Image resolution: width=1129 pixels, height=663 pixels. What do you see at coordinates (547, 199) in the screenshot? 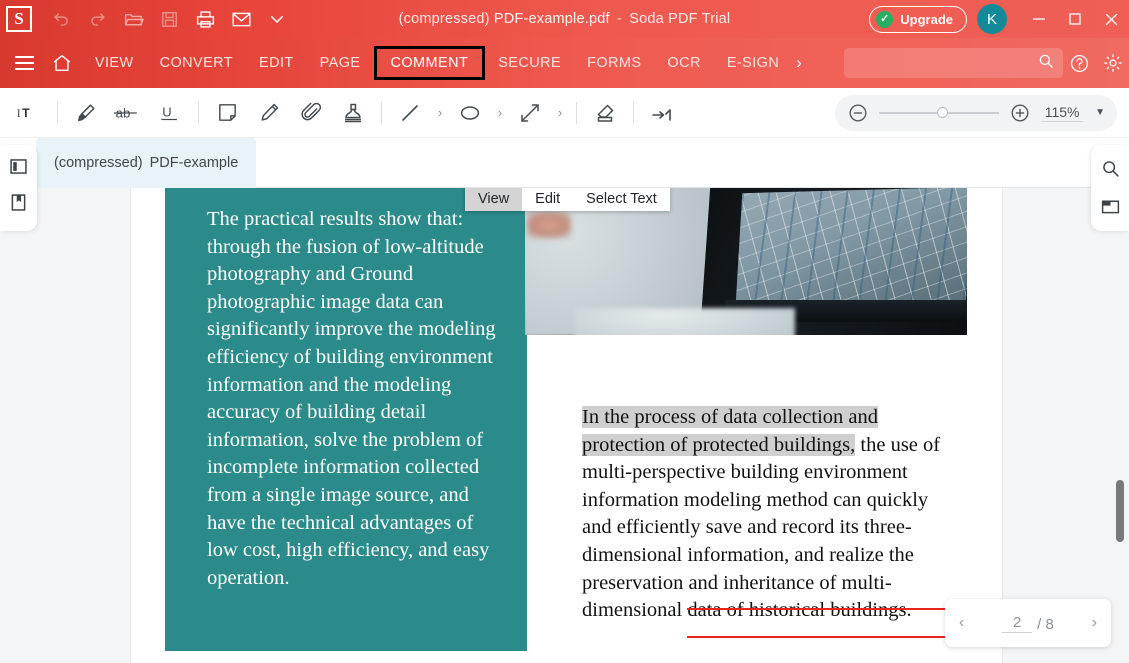
I see `popup-item-edit: Edit` at bounding box center [547, 199].